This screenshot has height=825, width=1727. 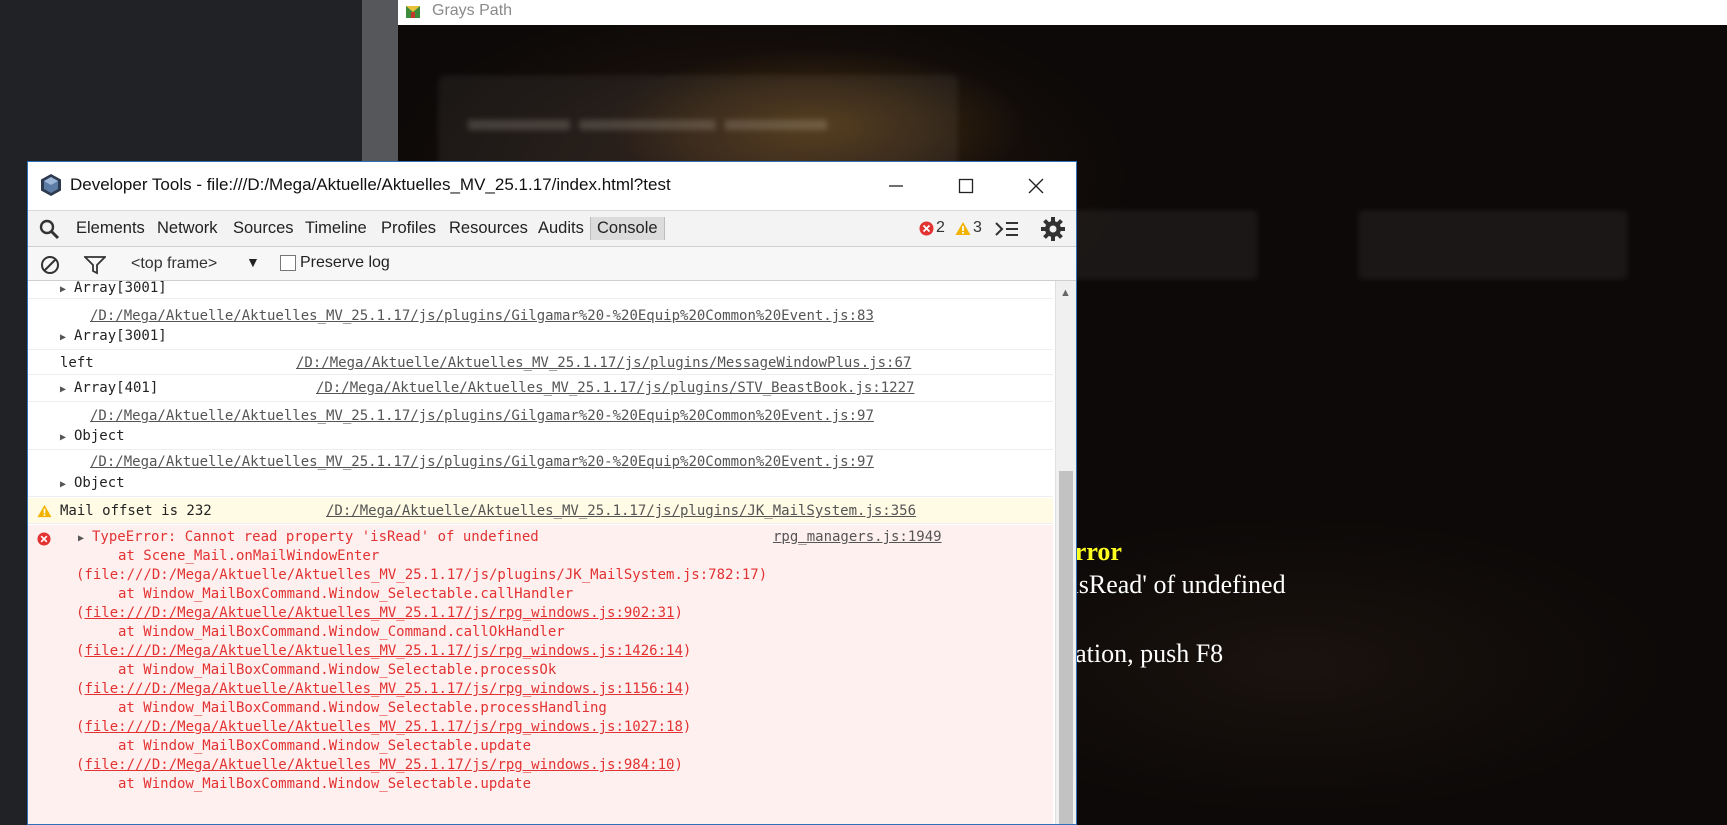 I want to click on tab-elements: Elements, so click(x=110, y=228).